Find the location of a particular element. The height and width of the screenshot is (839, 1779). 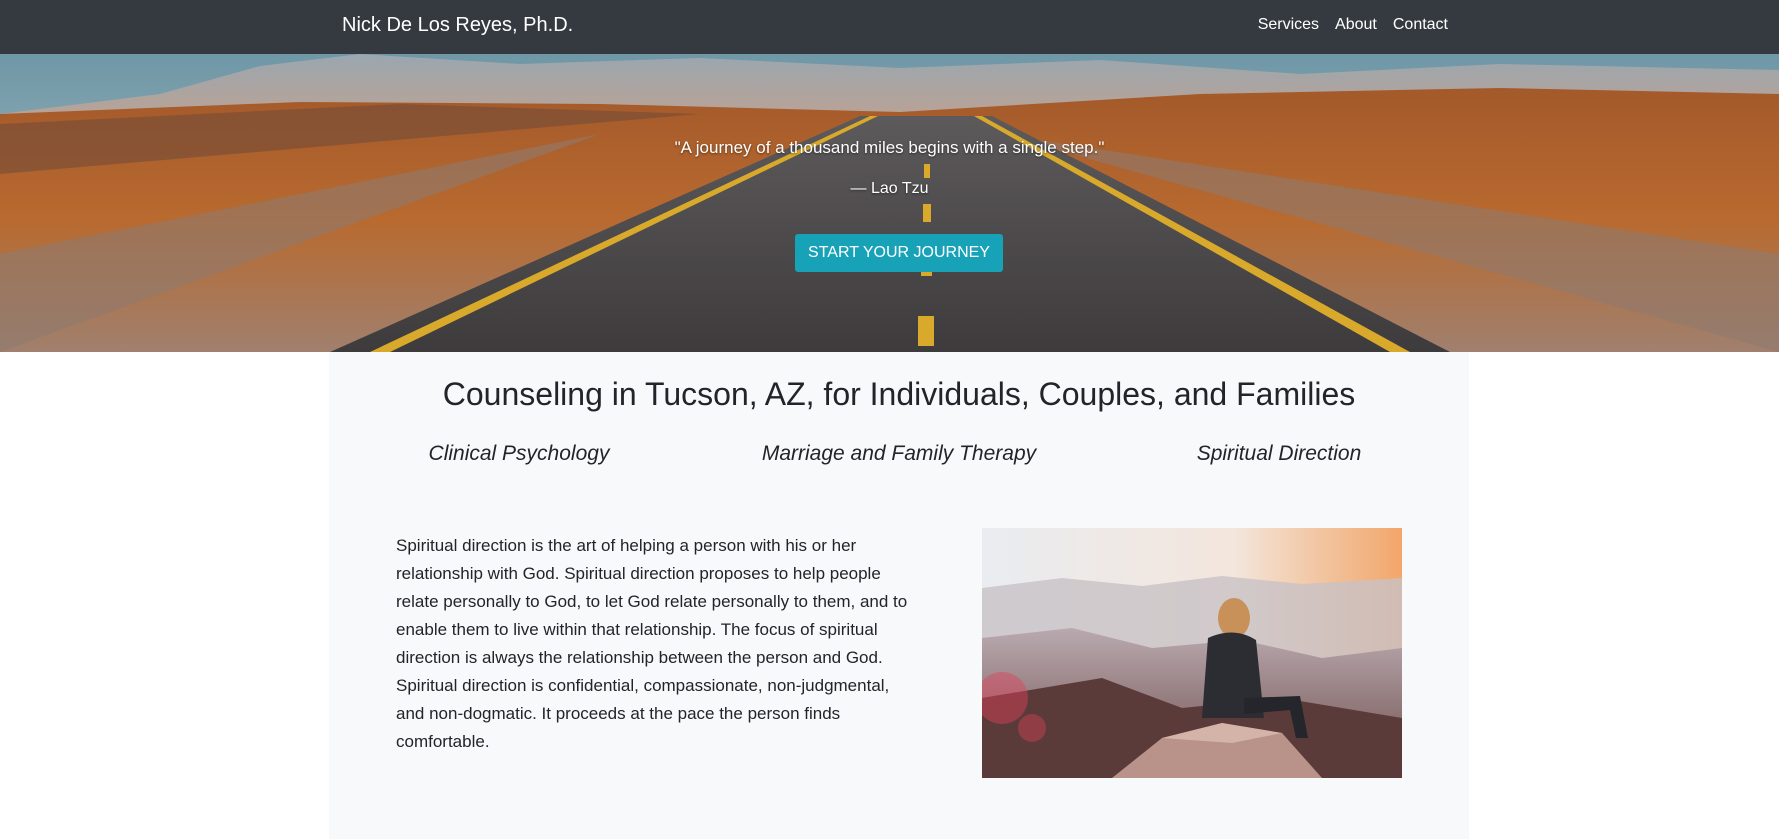

nav-links: Services About Contact is located at coordinates (1353, 25).